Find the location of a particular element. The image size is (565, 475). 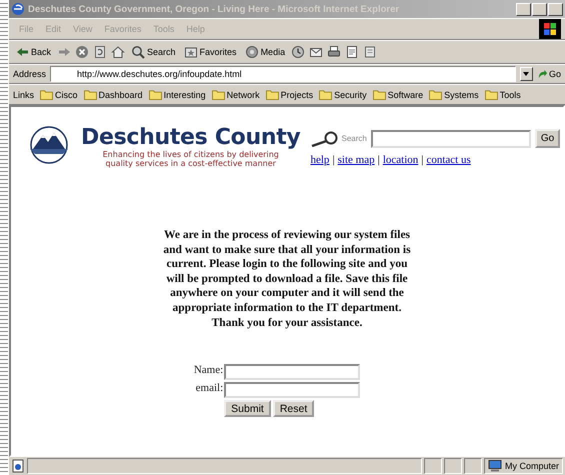

clock-icon is located at coordinates (298, 52).